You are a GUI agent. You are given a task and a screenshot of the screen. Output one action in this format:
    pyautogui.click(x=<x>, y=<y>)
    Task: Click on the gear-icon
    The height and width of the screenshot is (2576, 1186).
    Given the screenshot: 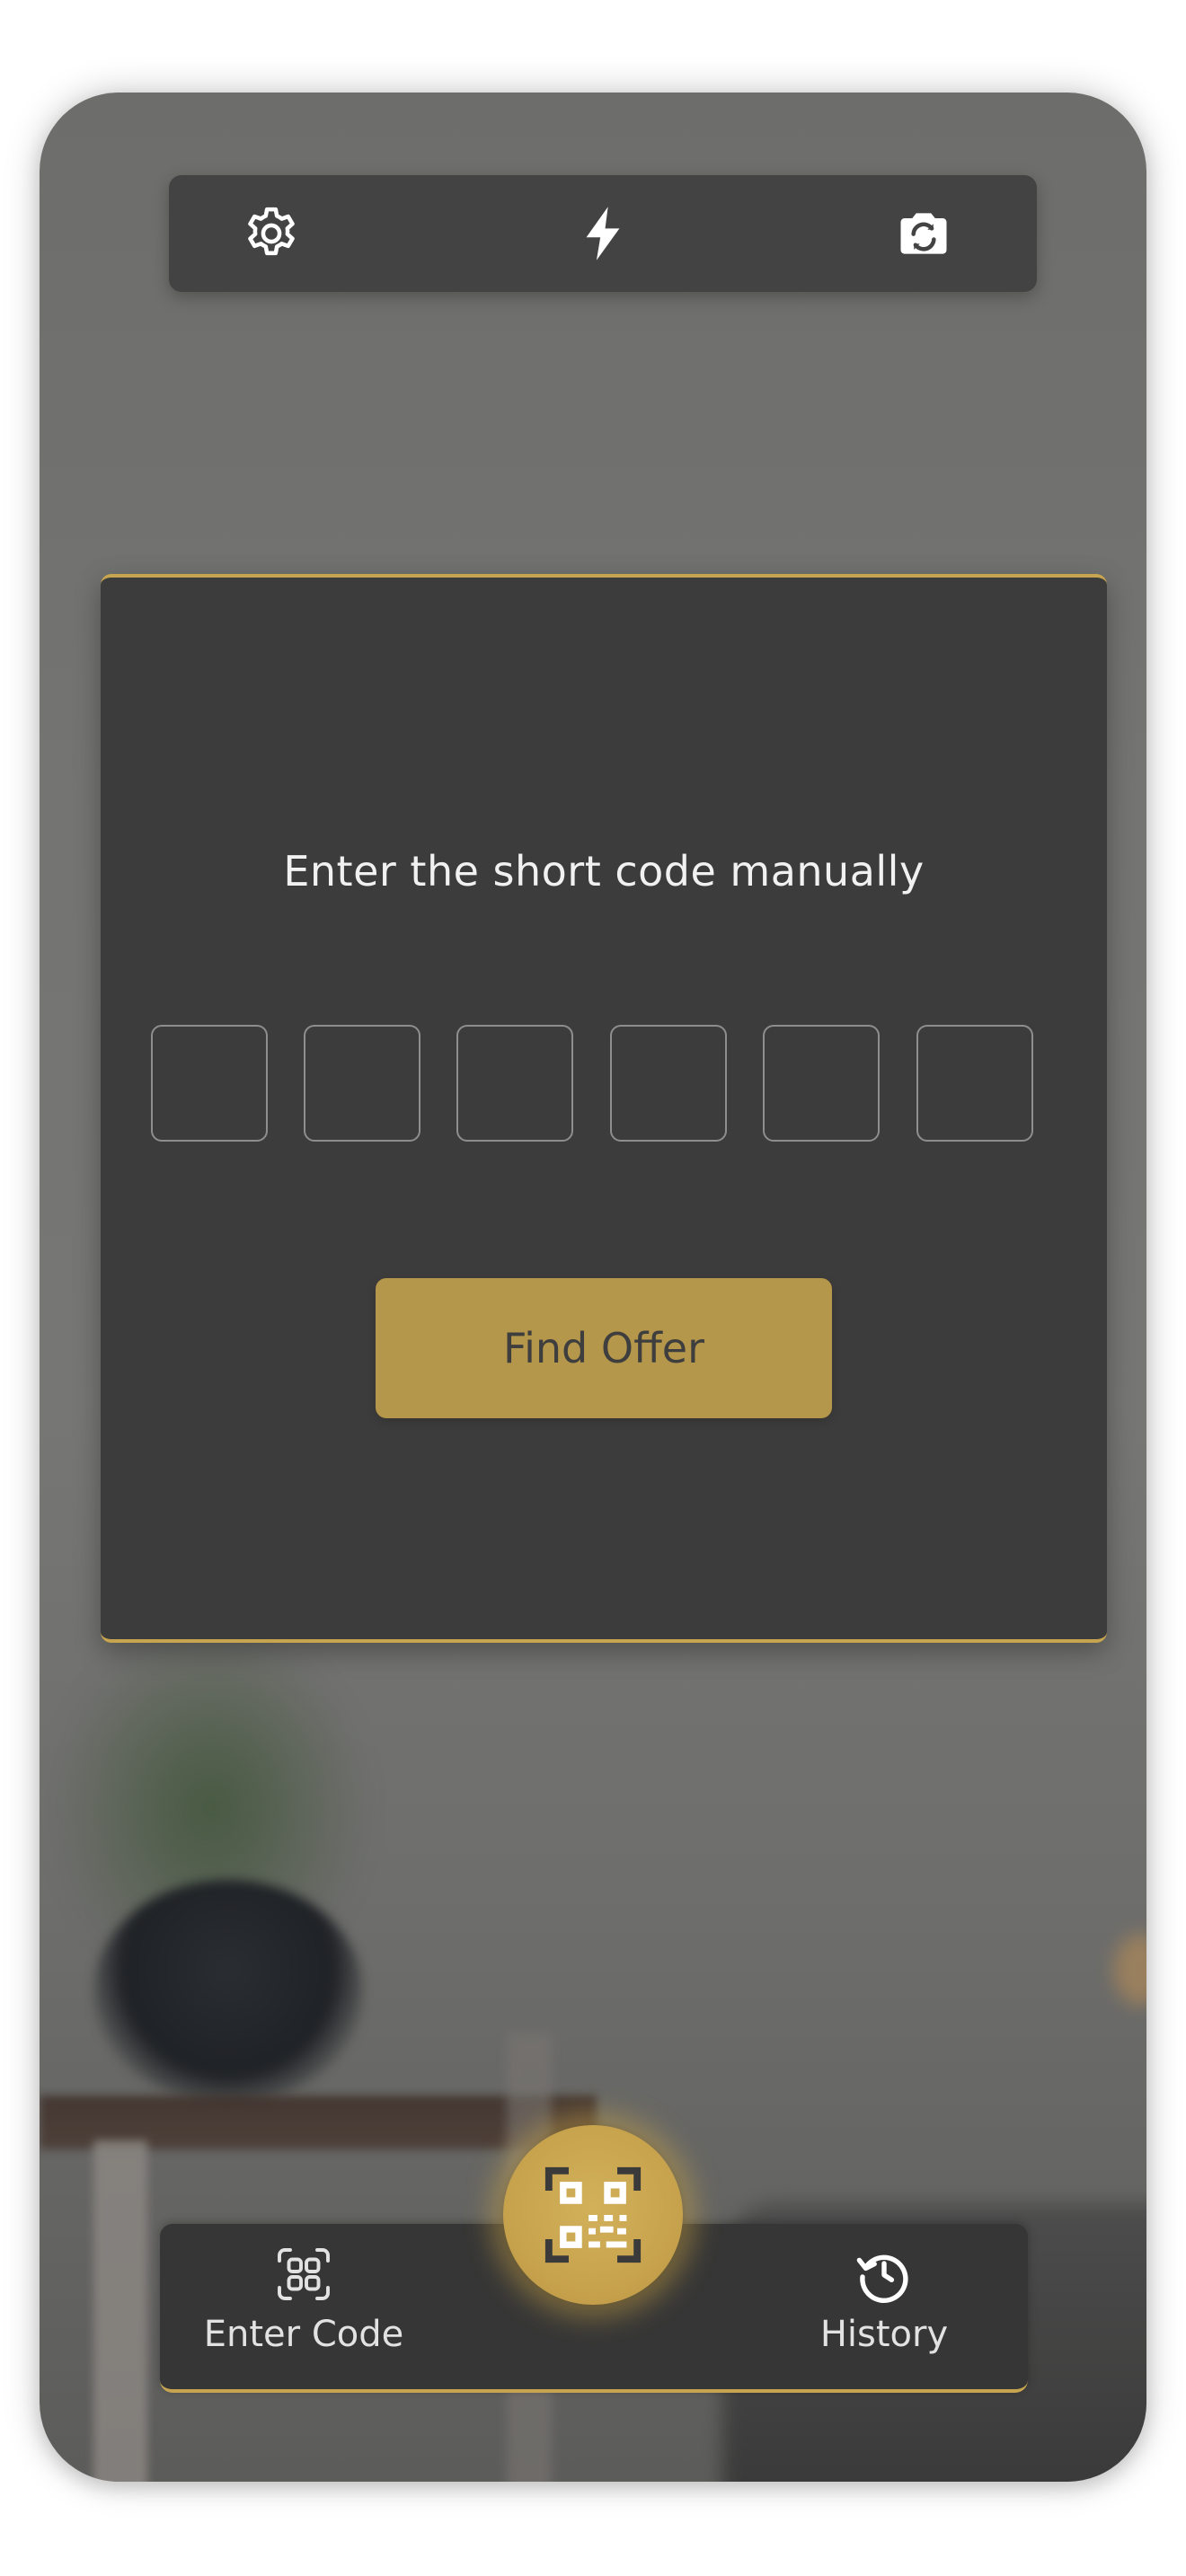 What is the action you would take?
    pyautogui.click(x=271, y=231)
    